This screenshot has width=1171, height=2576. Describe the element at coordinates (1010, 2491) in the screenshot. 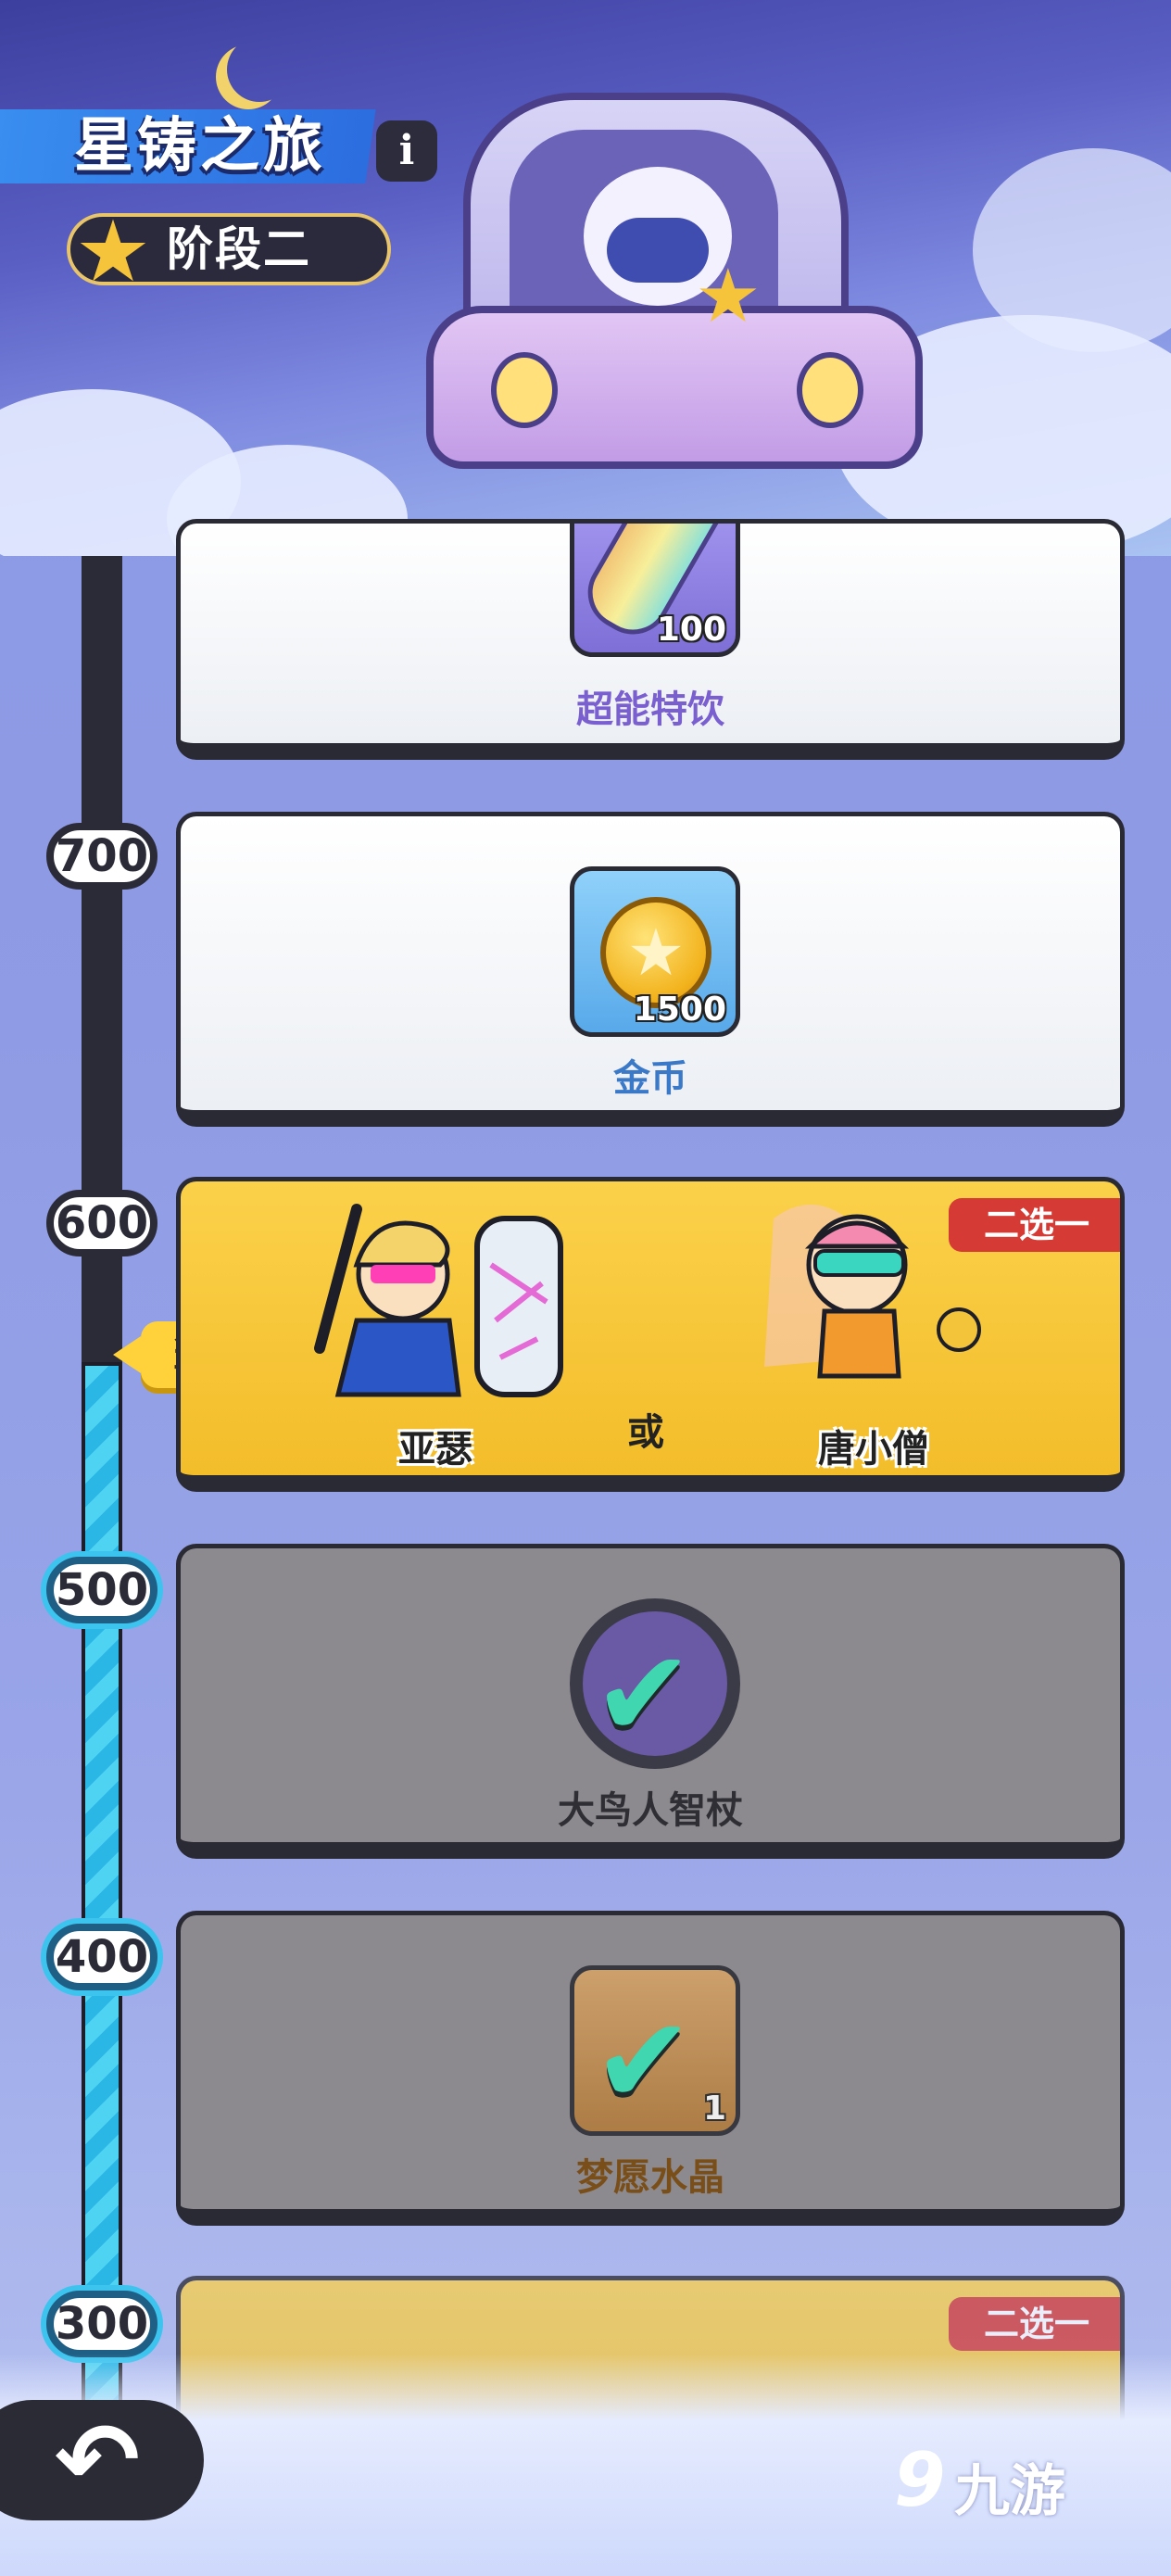

I see `watermark-text: 九游` at that location.